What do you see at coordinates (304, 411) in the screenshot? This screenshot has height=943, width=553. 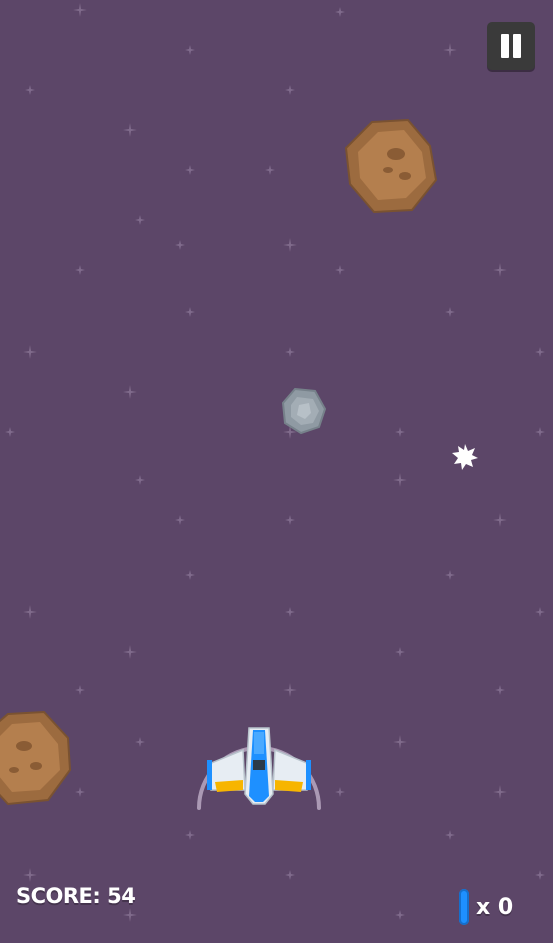 I see `meteor-small-grey` at bounding box center [304, 411].